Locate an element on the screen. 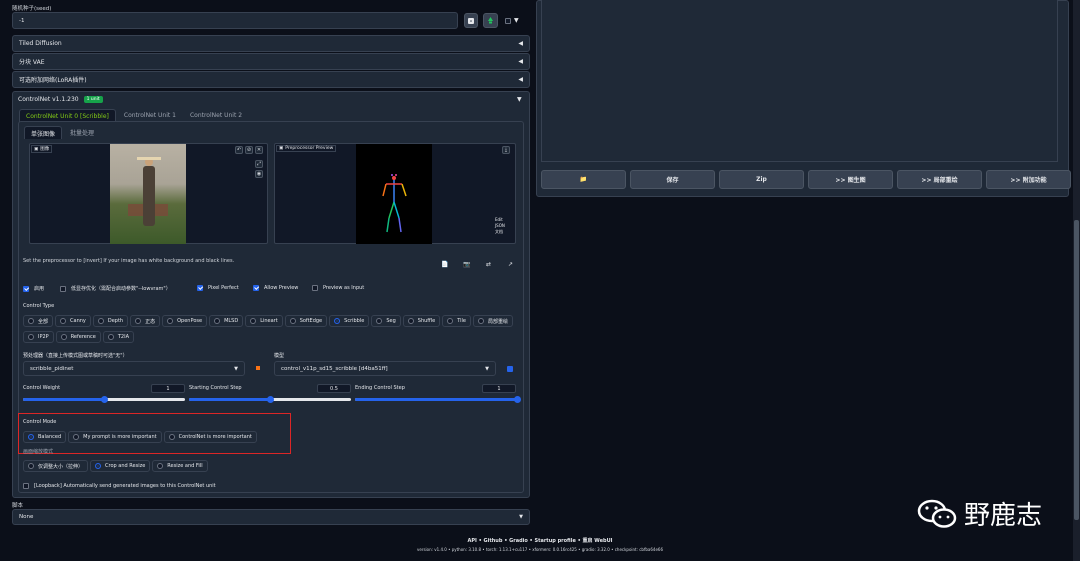 Image resolution: width=1080 pixels, height=561 pixels. close-icon: ✕ is located at coordinates (259, 150).